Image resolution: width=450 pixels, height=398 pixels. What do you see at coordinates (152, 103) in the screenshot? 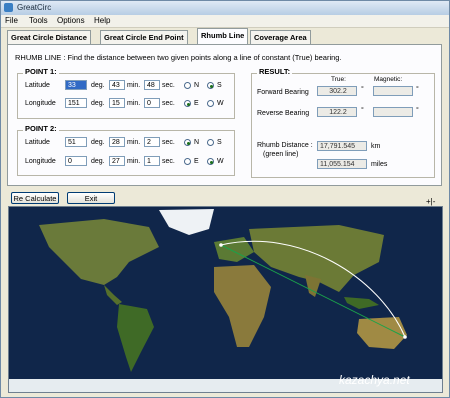
I see `point1-lon-sec-field: 0` at bounding box center [152, 103].